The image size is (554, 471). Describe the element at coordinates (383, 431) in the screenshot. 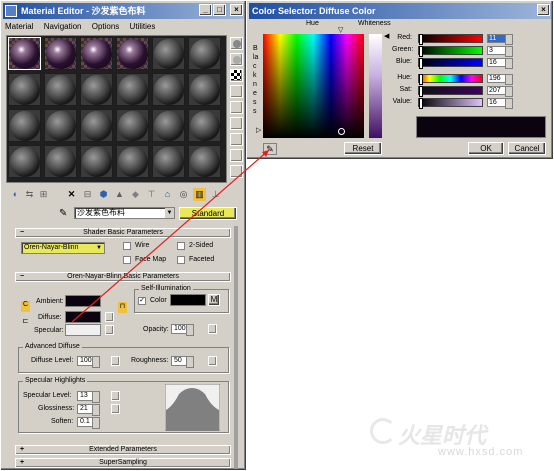

I see `watermark-logo-icon` at that location.